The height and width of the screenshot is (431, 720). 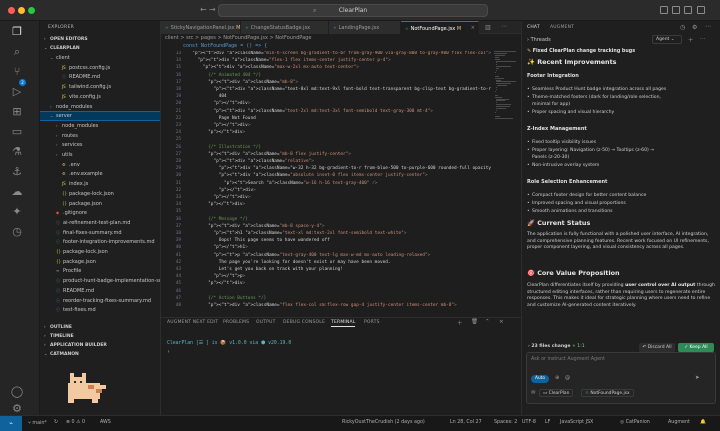 What do you see at coordinates (242, 82) in the screenshot?
I see `code-line: "p"><"t">div "a">className="mb-8">` at bounding box center [242, 82].